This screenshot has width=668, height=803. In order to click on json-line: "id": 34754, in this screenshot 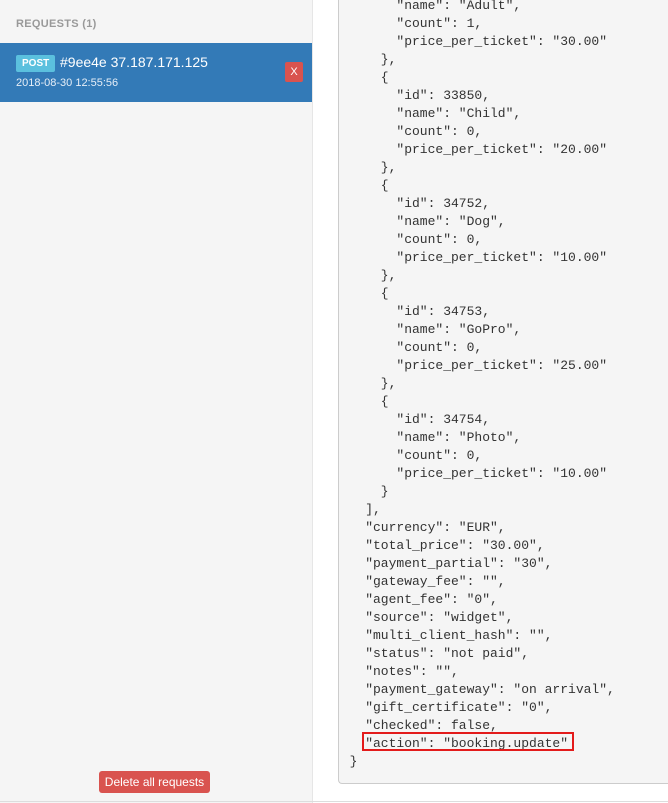, I will do `click(443, 419)`.